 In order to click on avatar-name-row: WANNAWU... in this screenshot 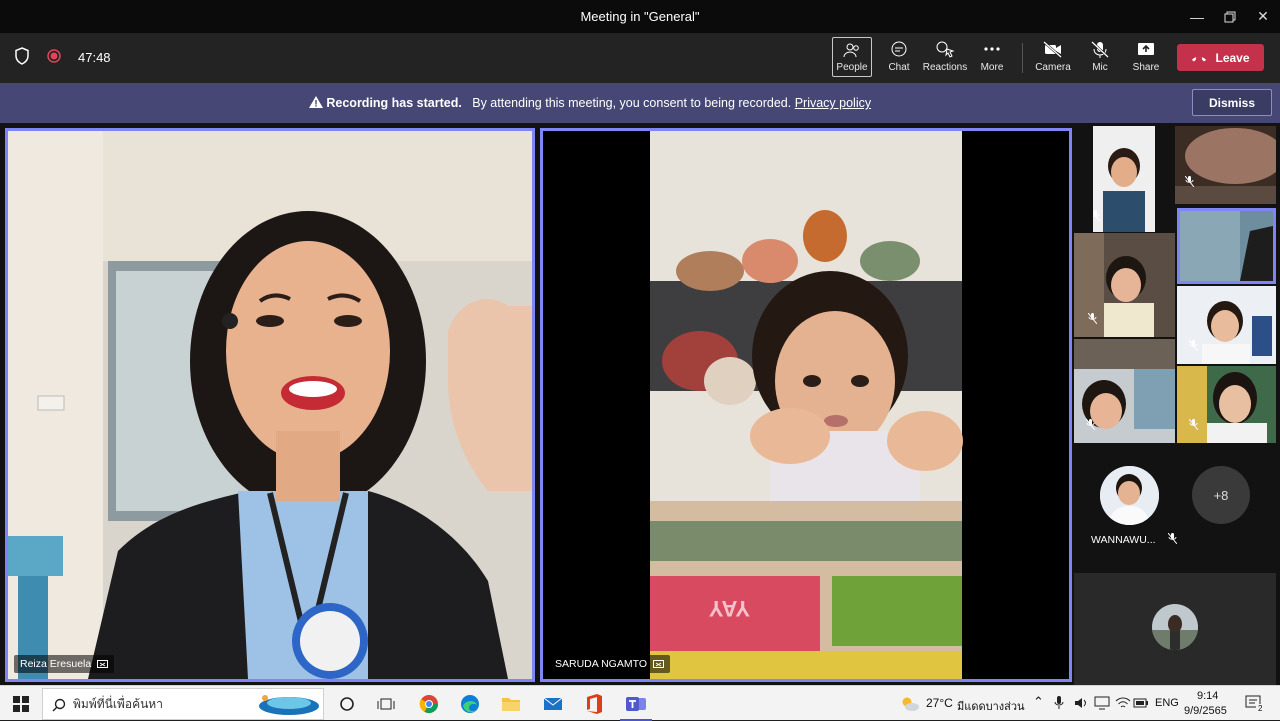, I will do `click(1134, 539)`.